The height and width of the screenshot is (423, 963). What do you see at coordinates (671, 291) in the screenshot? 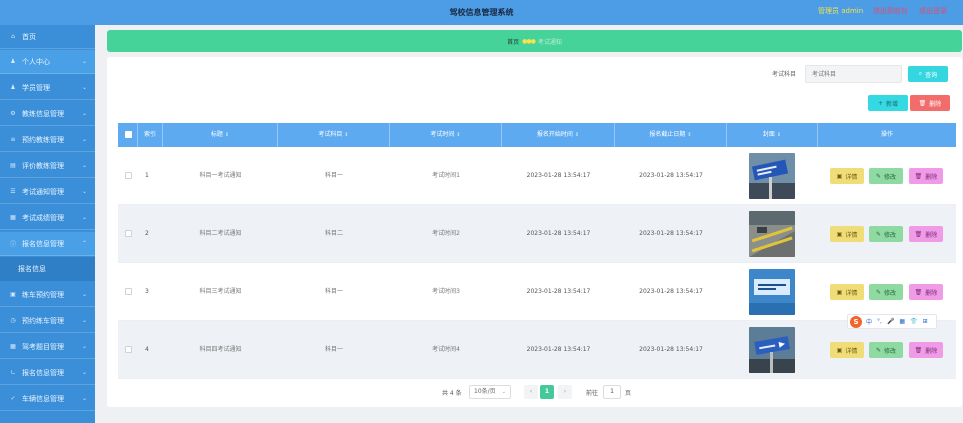
I see `cell-end-date: 2023-01-28 13:54:17` at bounding box center [671, 291].